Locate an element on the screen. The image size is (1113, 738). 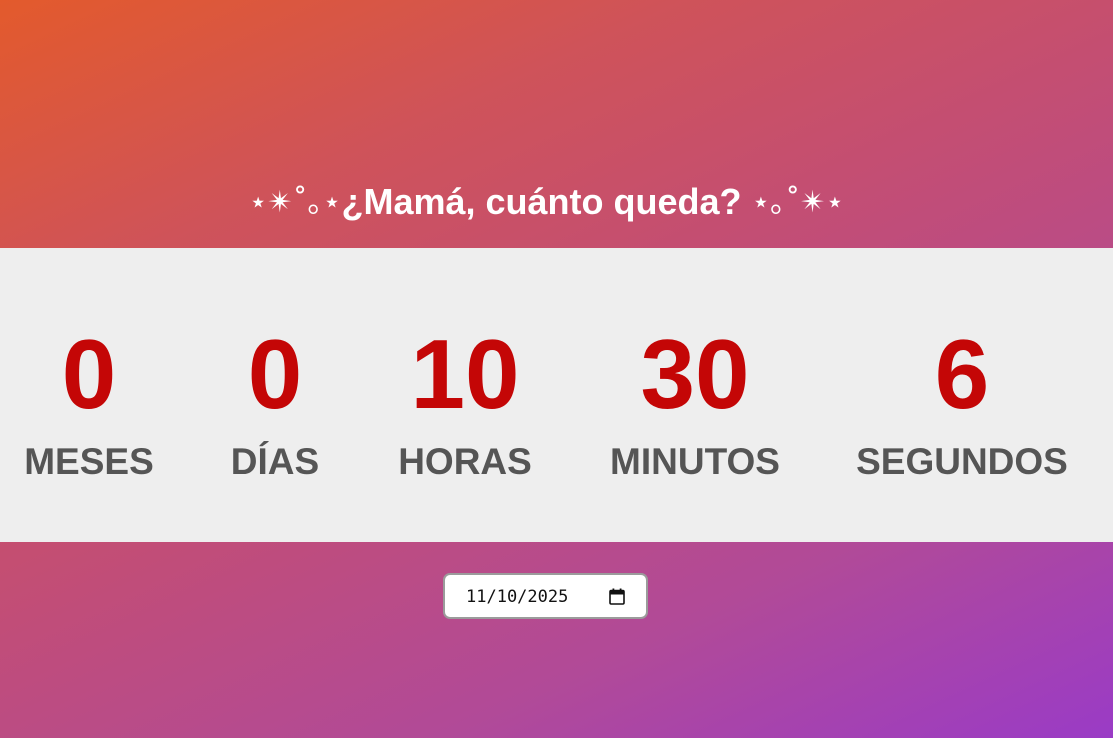
date-input: 11/10/2025 is located at coordinates (545, 596).